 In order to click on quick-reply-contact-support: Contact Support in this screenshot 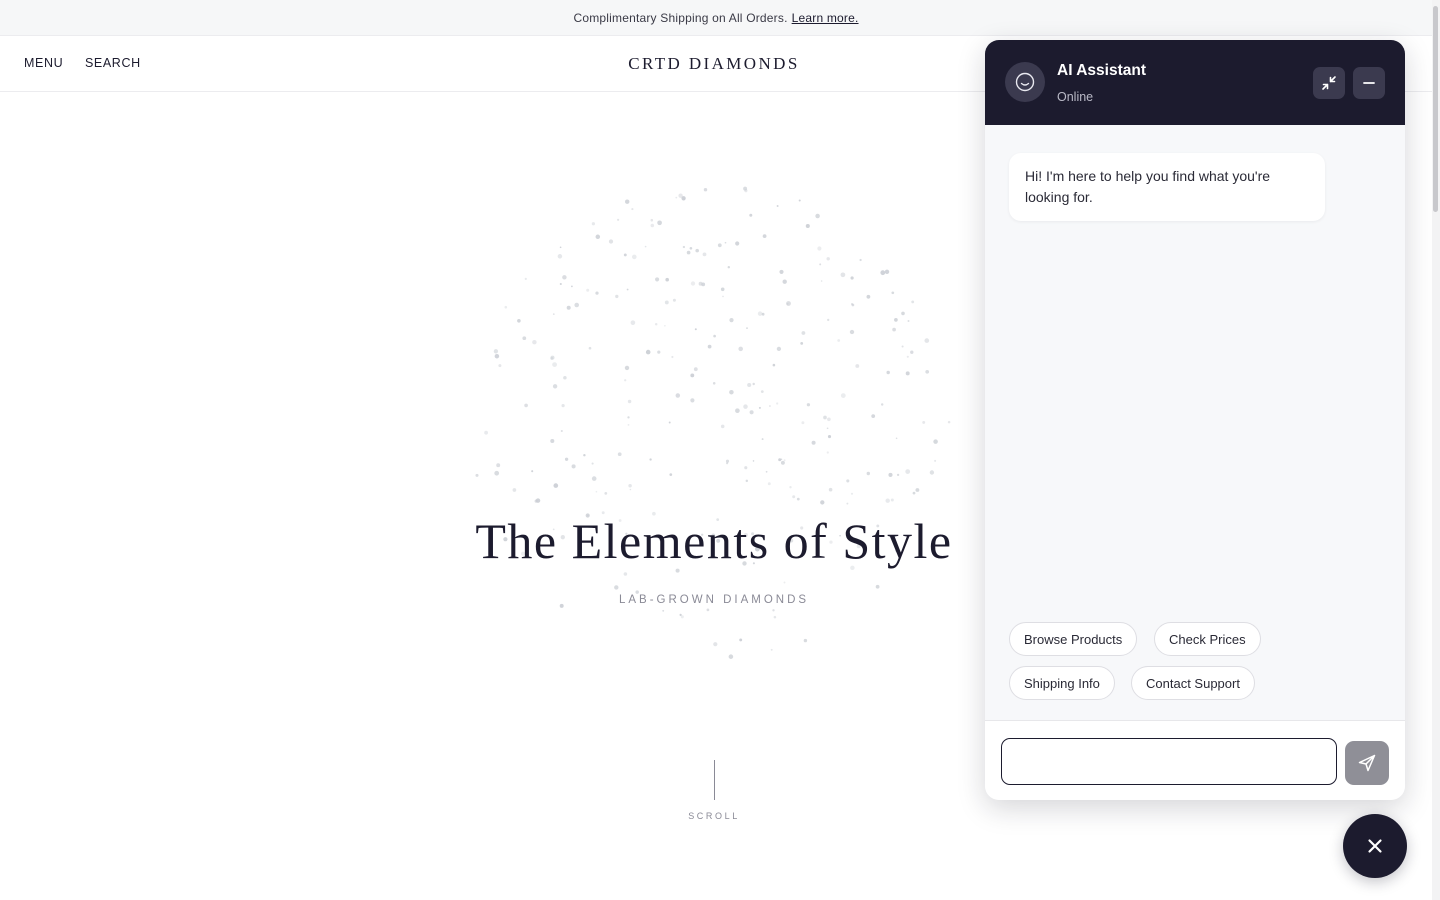, I will do `click(1193, 683)`.